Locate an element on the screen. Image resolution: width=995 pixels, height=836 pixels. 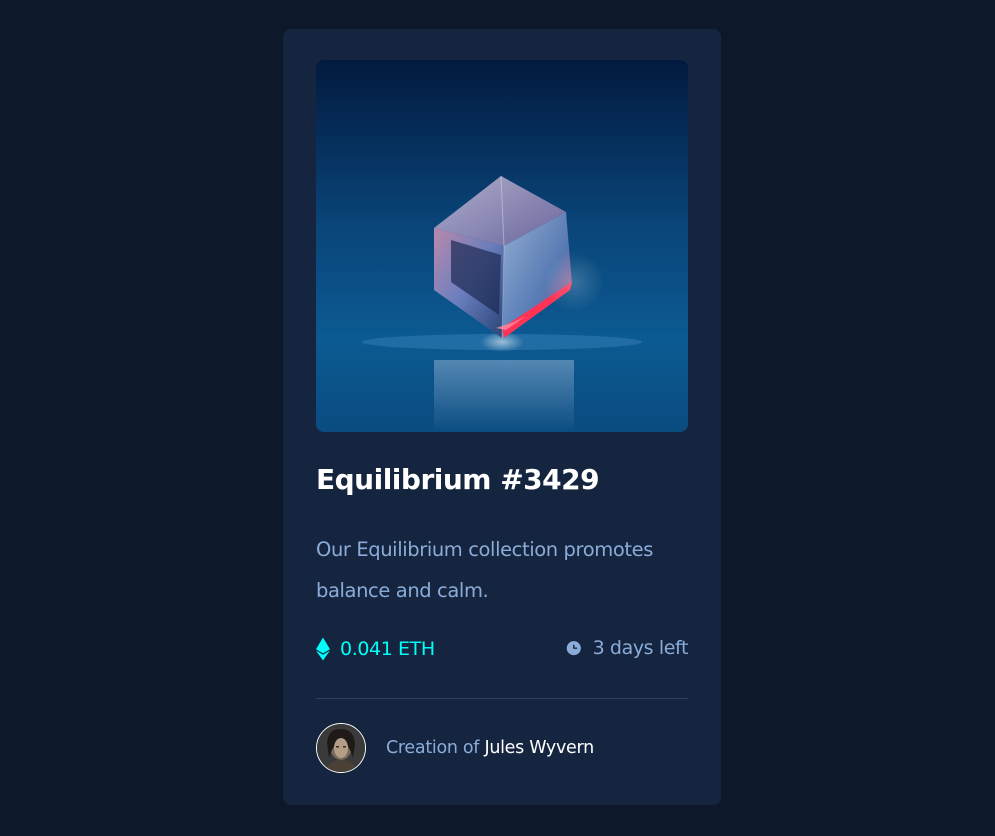
price-value: 0.041 ETH is located at coordinates (387, 649).